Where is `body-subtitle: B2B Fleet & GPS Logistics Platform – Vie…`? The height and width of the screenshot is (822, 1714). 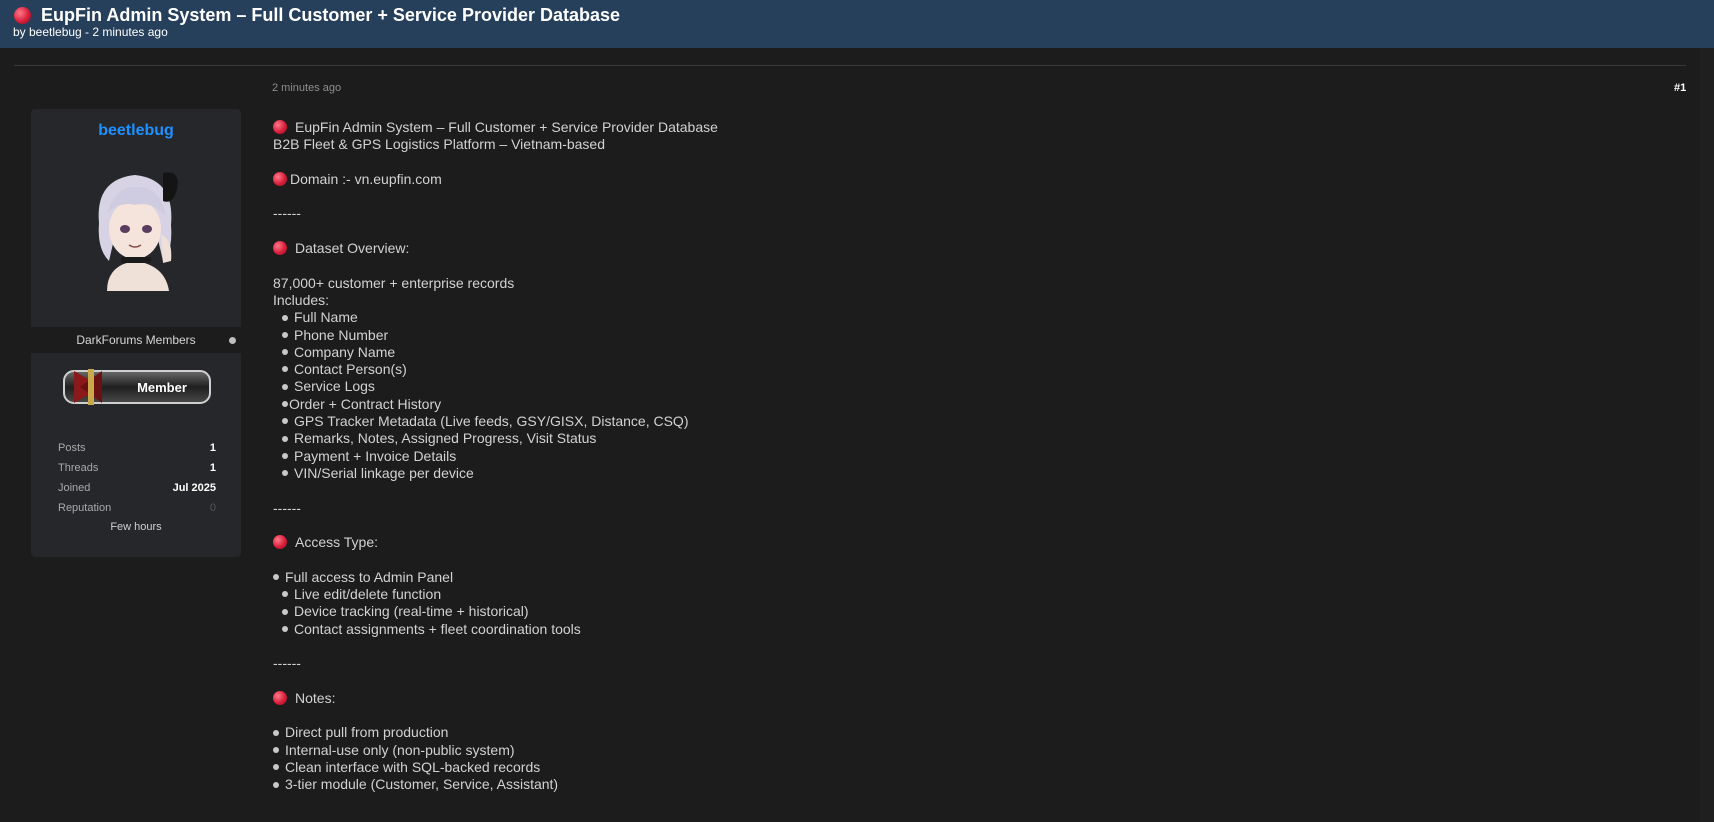 body-subtitle: B2B Fleet & GPS Logistics Platform – Vie… is located at coordinates (439, 144).